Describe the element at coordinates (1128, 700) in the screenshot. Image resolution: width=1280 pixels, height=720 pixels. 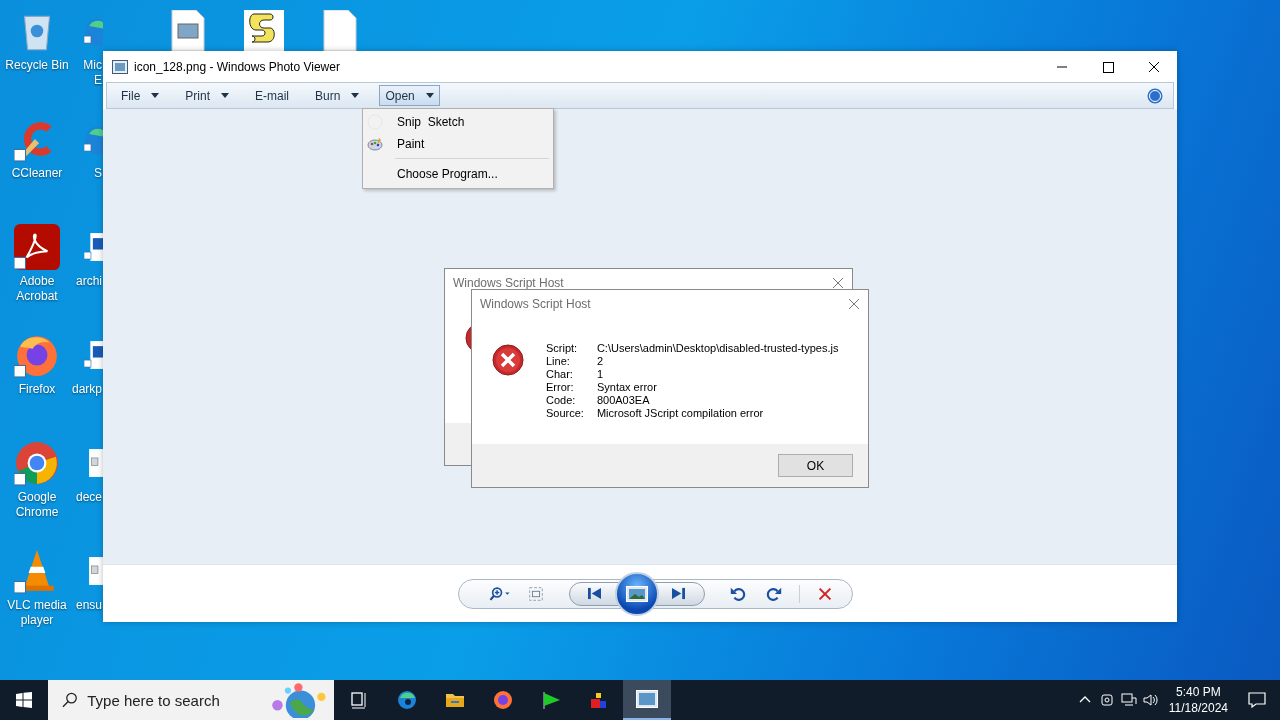
I see `network-icon` at that location.